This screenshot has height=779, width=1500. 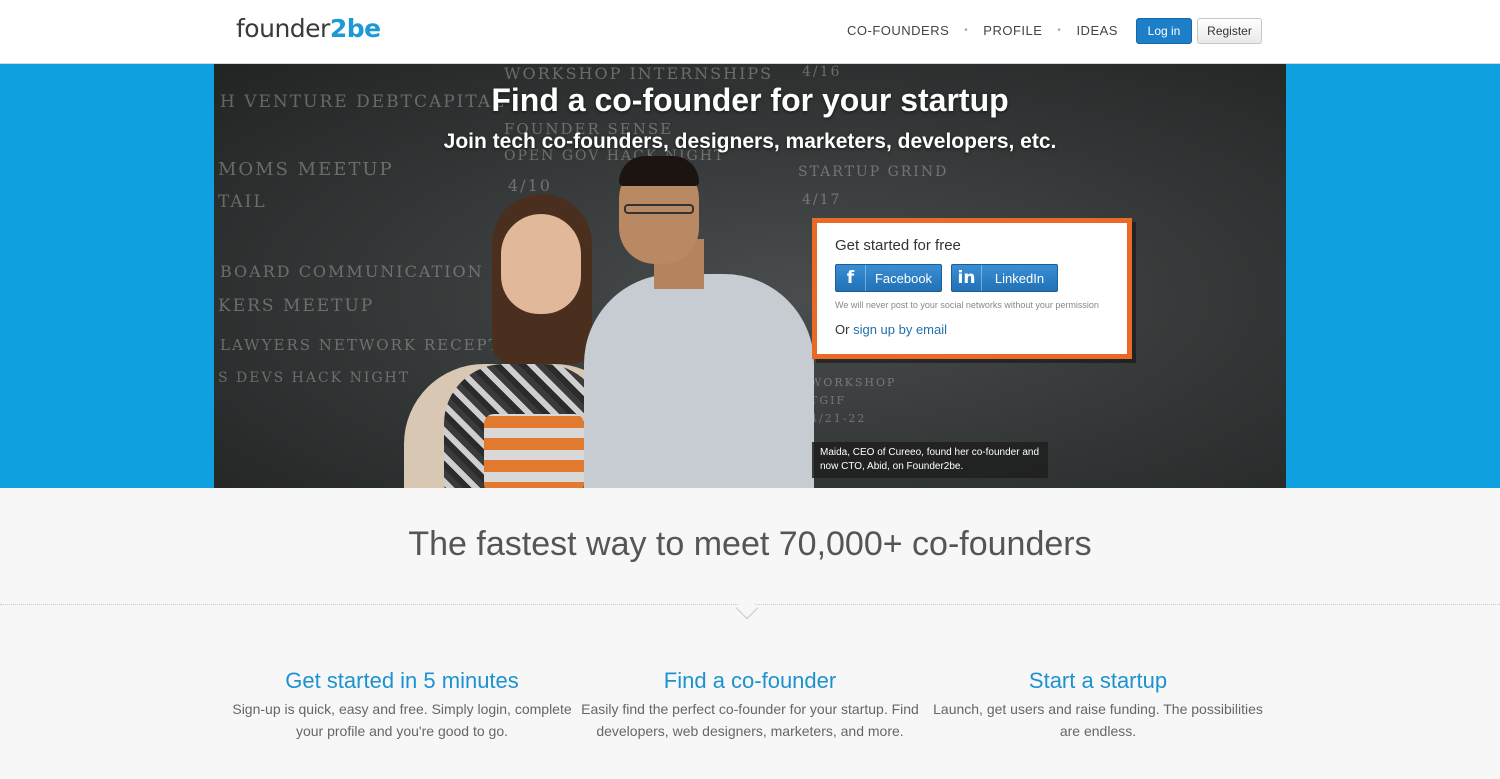 What do you see at coordinates (530, 185) in the screenshot?
I see `chalk-text: 4/10` at bounding box center [530, 185].